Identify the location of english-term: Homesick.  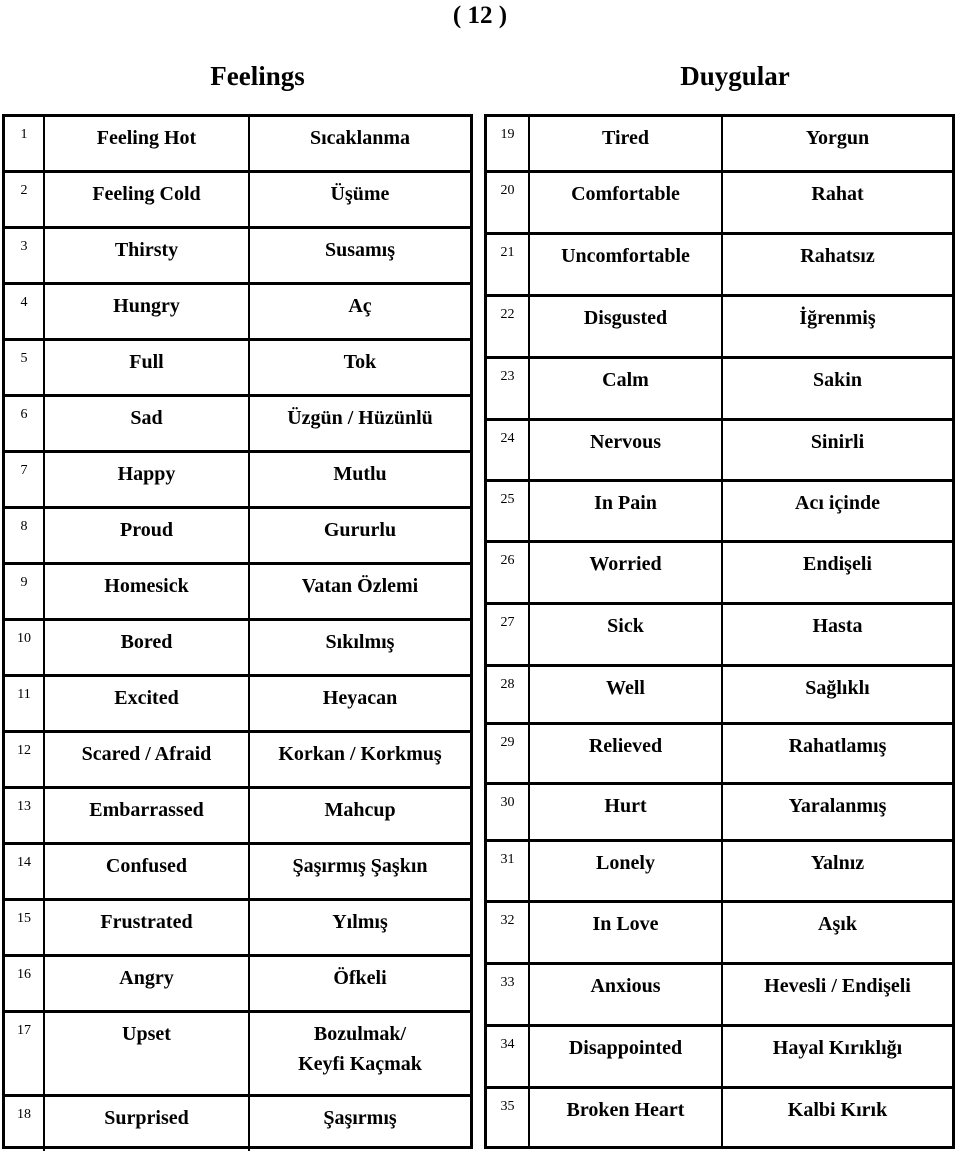
(147, 591).